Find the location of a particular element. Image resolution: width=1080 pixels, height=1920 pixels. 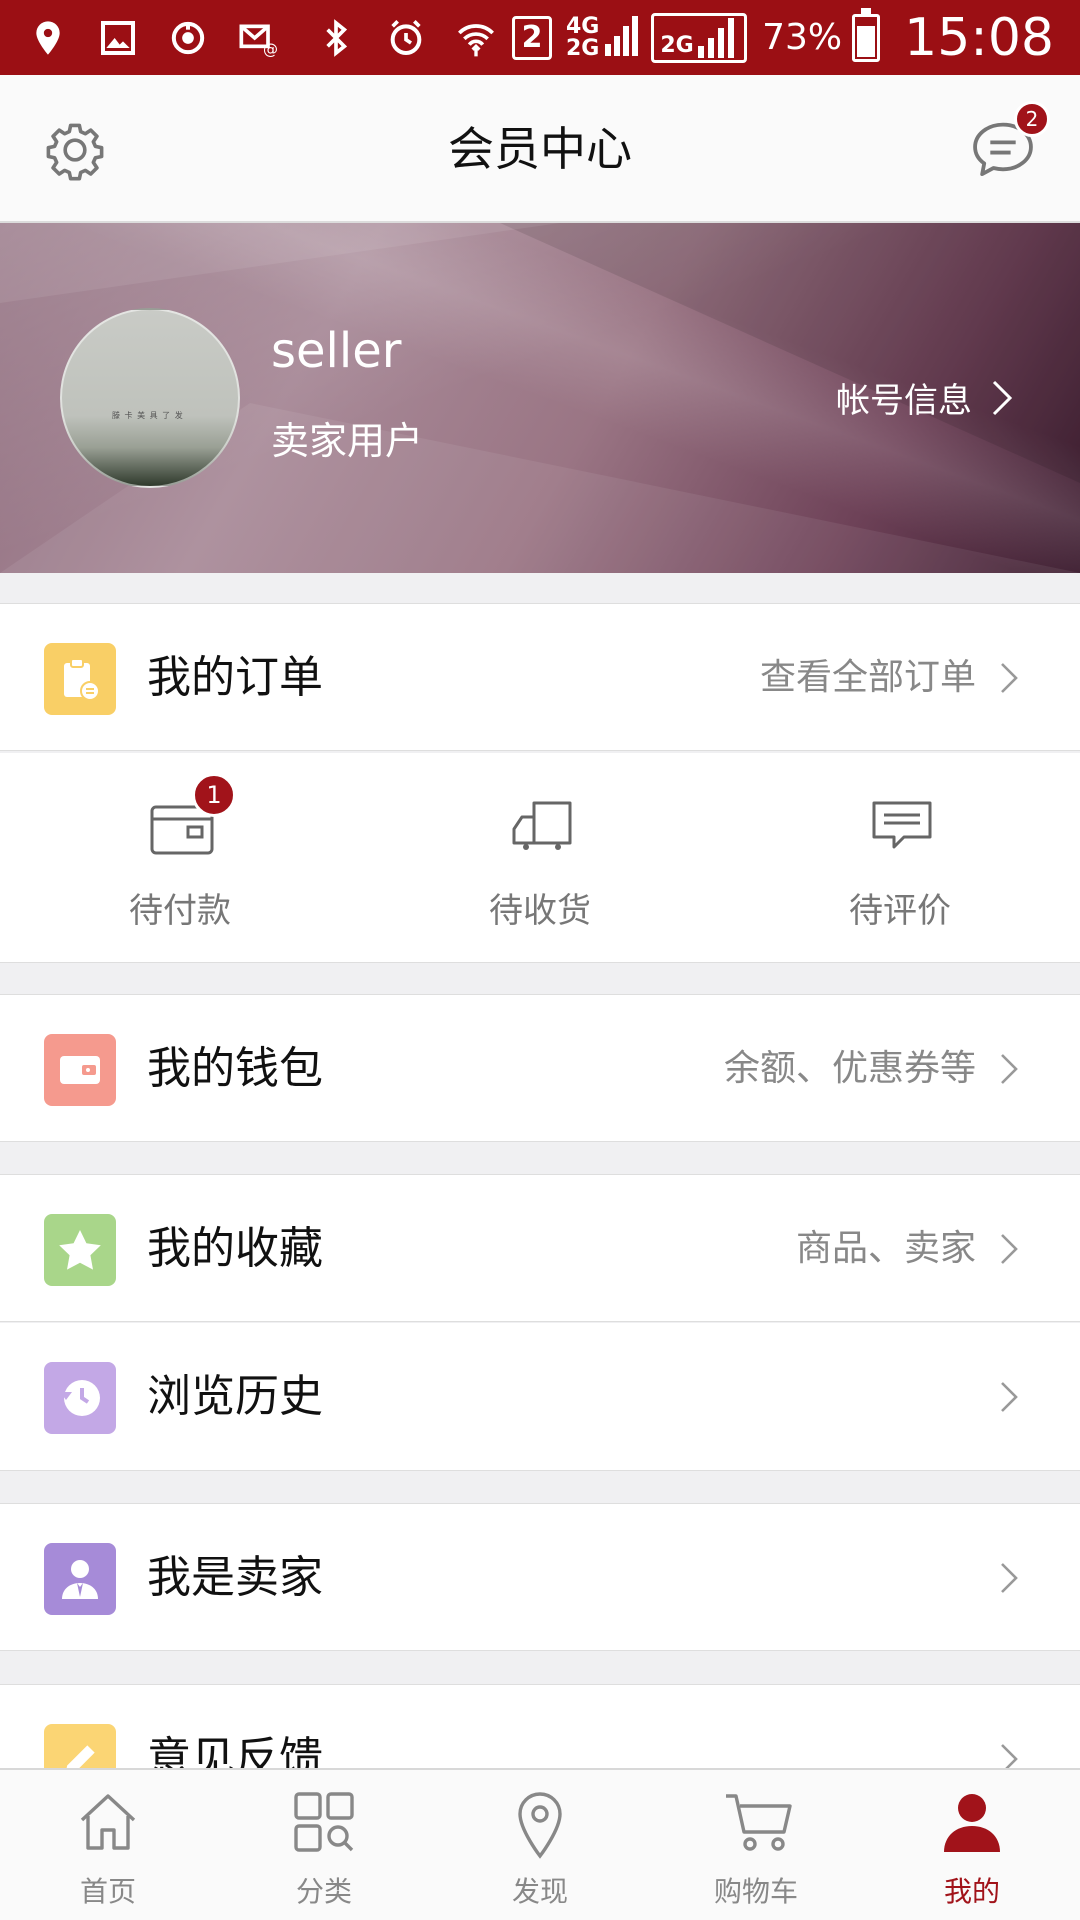

avatar: 滕 卡 美 具 了 发 is located at coordinates (150, 398).